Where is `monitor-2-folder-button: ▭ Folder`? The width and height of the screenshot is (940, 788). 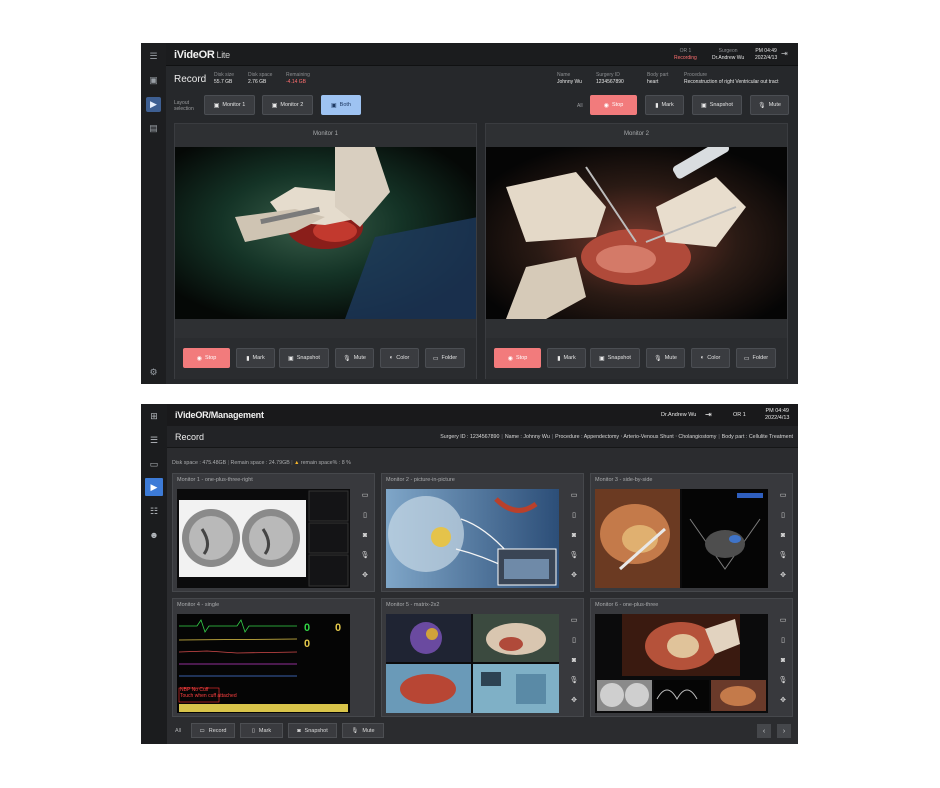
monitor-2-folder-button: ▭ Folder is located at coordinates (756, 358).